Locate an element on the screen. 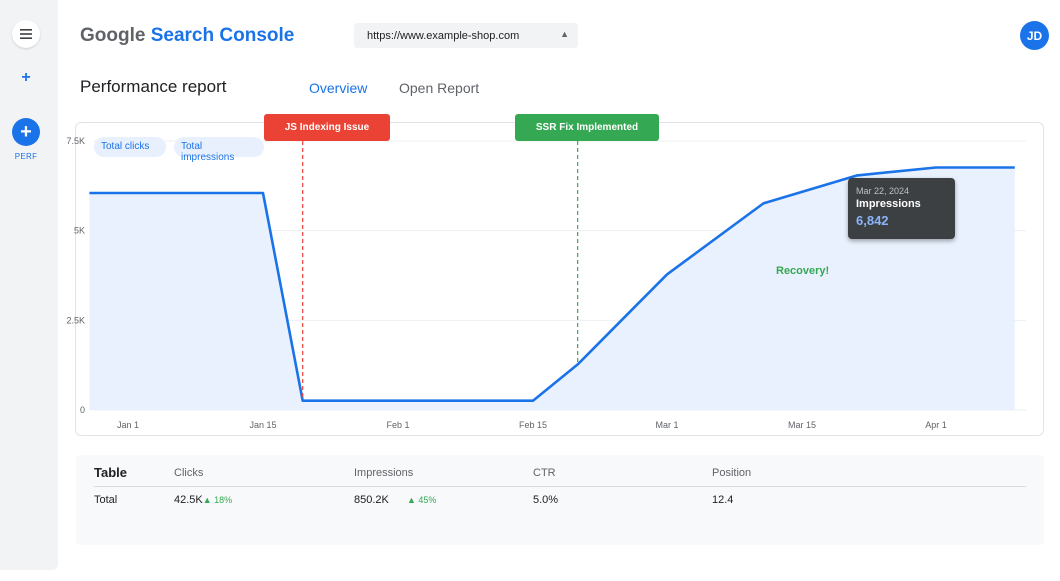  column-header-impressions: Impressions is located at coordinates (383, 473).